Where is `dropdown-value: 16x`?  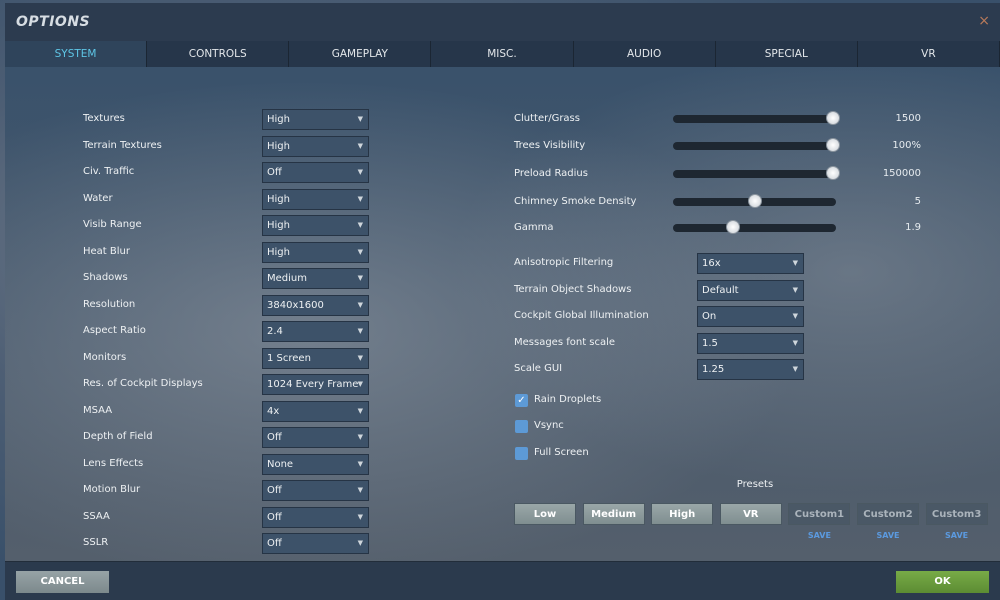 dropdown-value: 16x is located at coordinates (711, 263).